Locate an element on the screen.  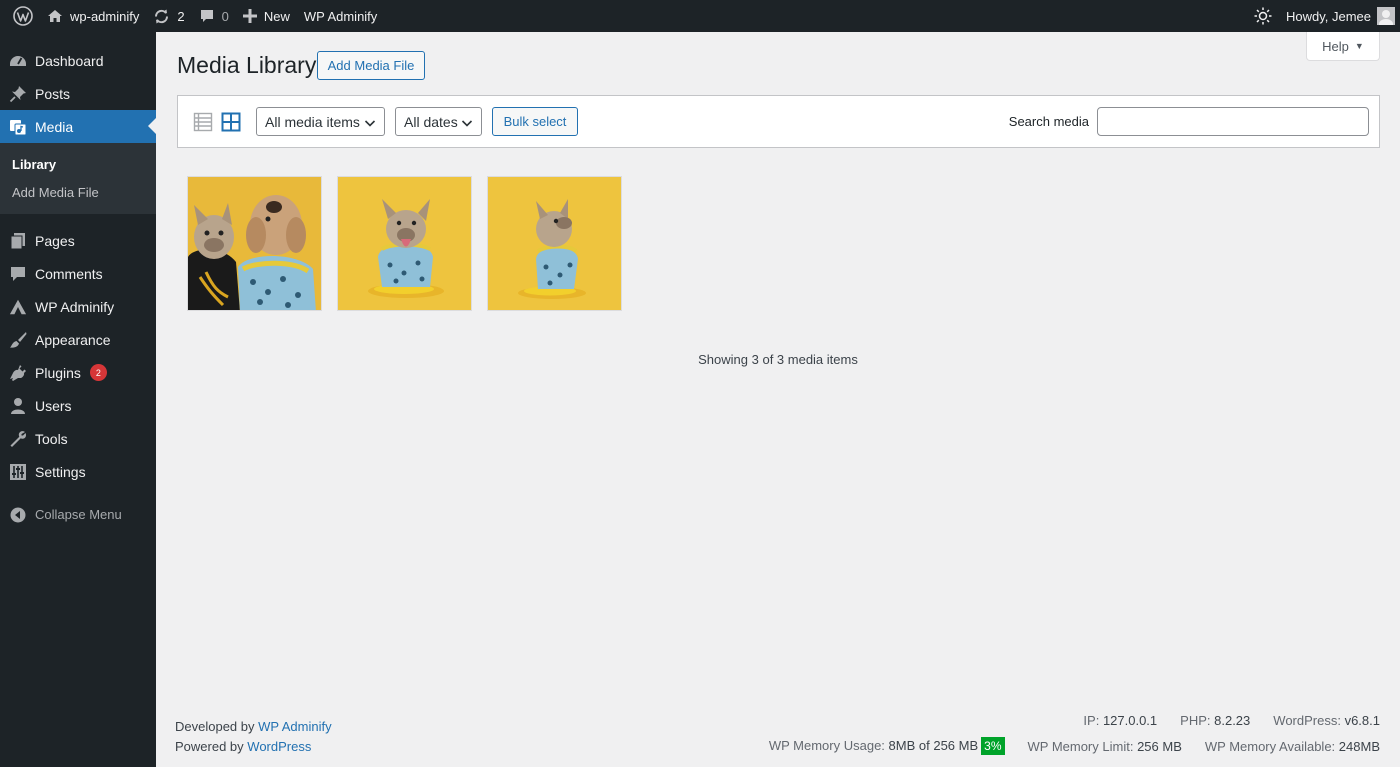
sidebar-item-pages: Pages is located at coordinates (78, 240).